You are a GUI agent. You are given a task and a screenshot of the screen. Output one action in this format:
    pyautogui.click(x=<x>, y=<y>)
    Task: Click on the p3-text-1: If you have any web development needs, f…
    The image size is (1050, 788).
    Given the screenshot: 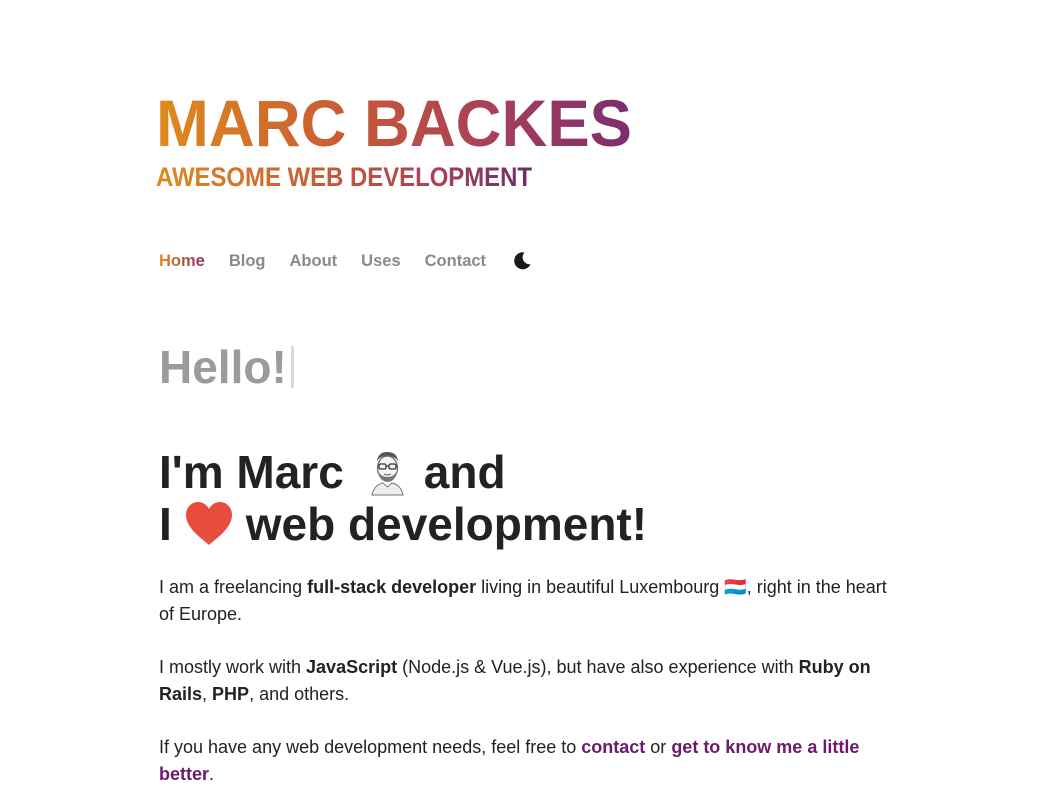 What is the action you would take?
    pyautogui.click(x=370, y=747)
    